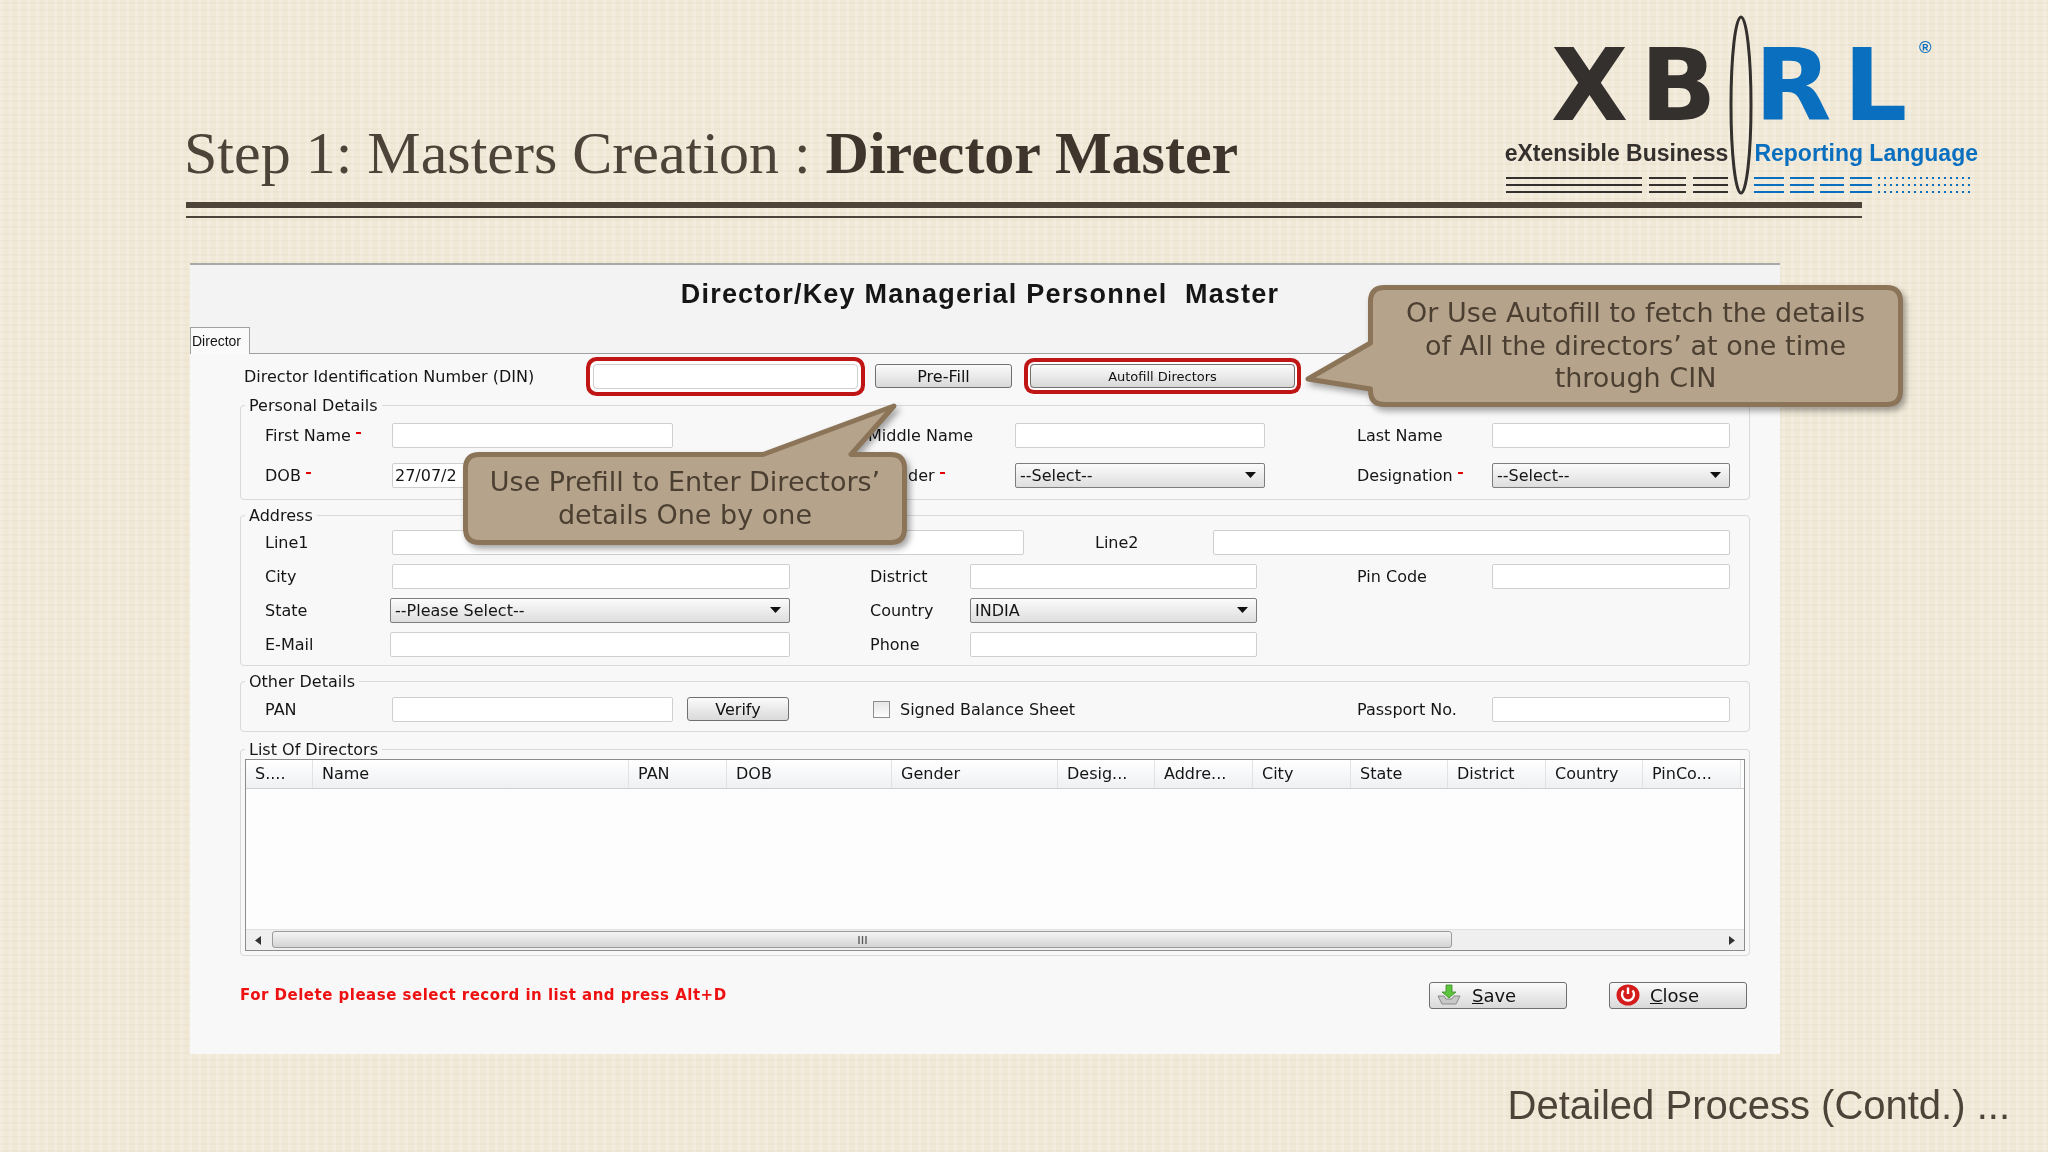 The height and width of the screenshot is (1152, 2048). Describe the element at coordinates (1400, 435) in the screenshot. I see `field-label: Last Name` at that location.